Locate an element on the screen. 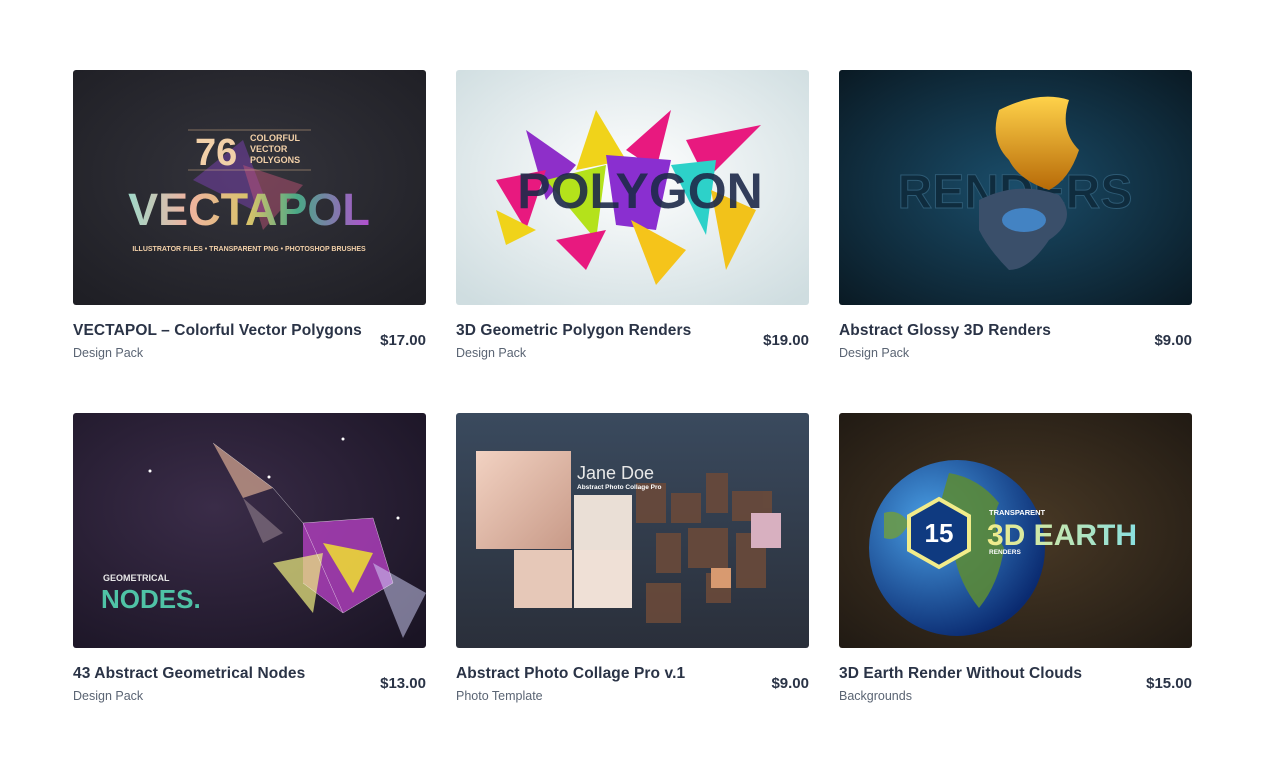 Image resolution: width=1261 pixels, height=768 pixels. thumb-headline: 3D EARTH is located at coordinates (1062, 535).